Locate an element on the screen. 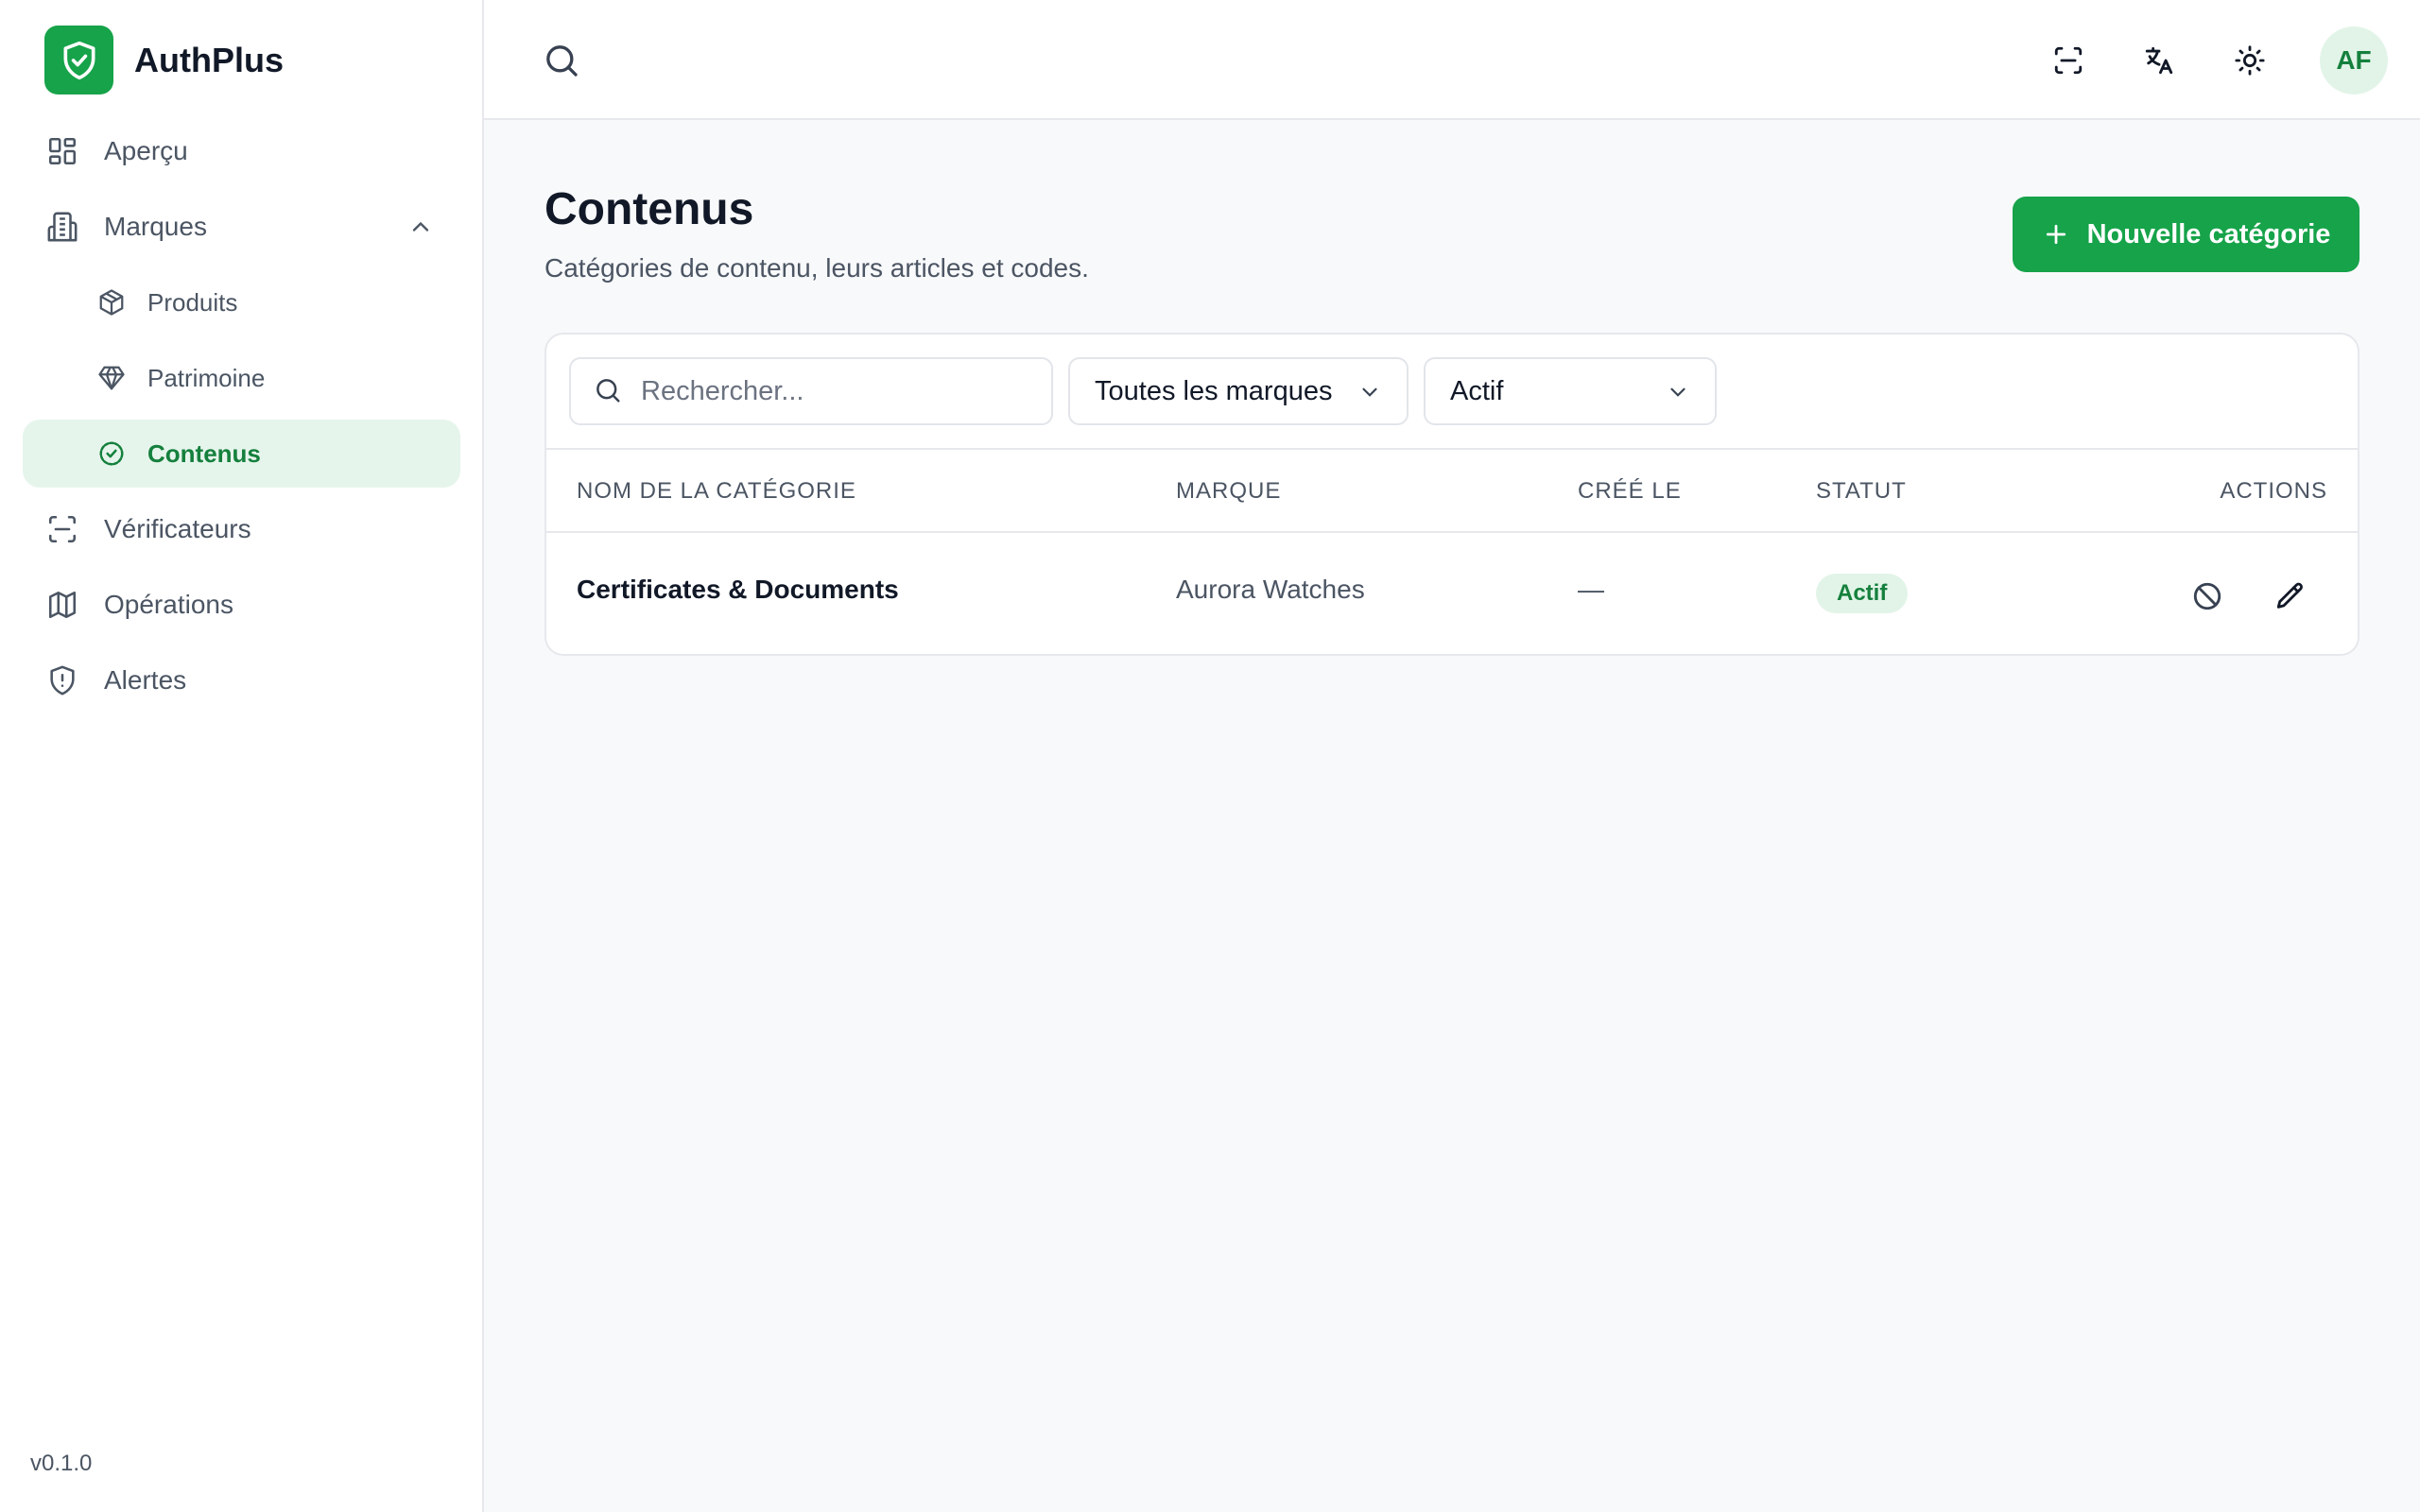 This screenshot has height=1512, width=2420. column-header-created: CRÉÉ LE is located at coordinates (1630, 491).